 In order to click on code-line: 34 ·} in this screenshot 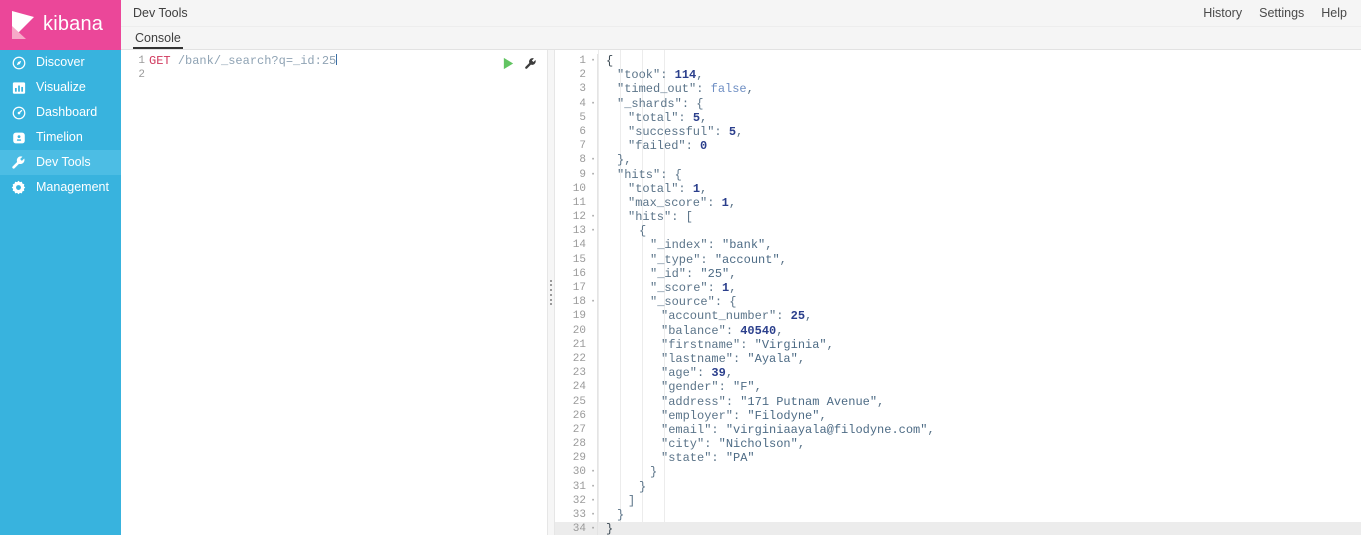, I will do `click(958, 528)`.